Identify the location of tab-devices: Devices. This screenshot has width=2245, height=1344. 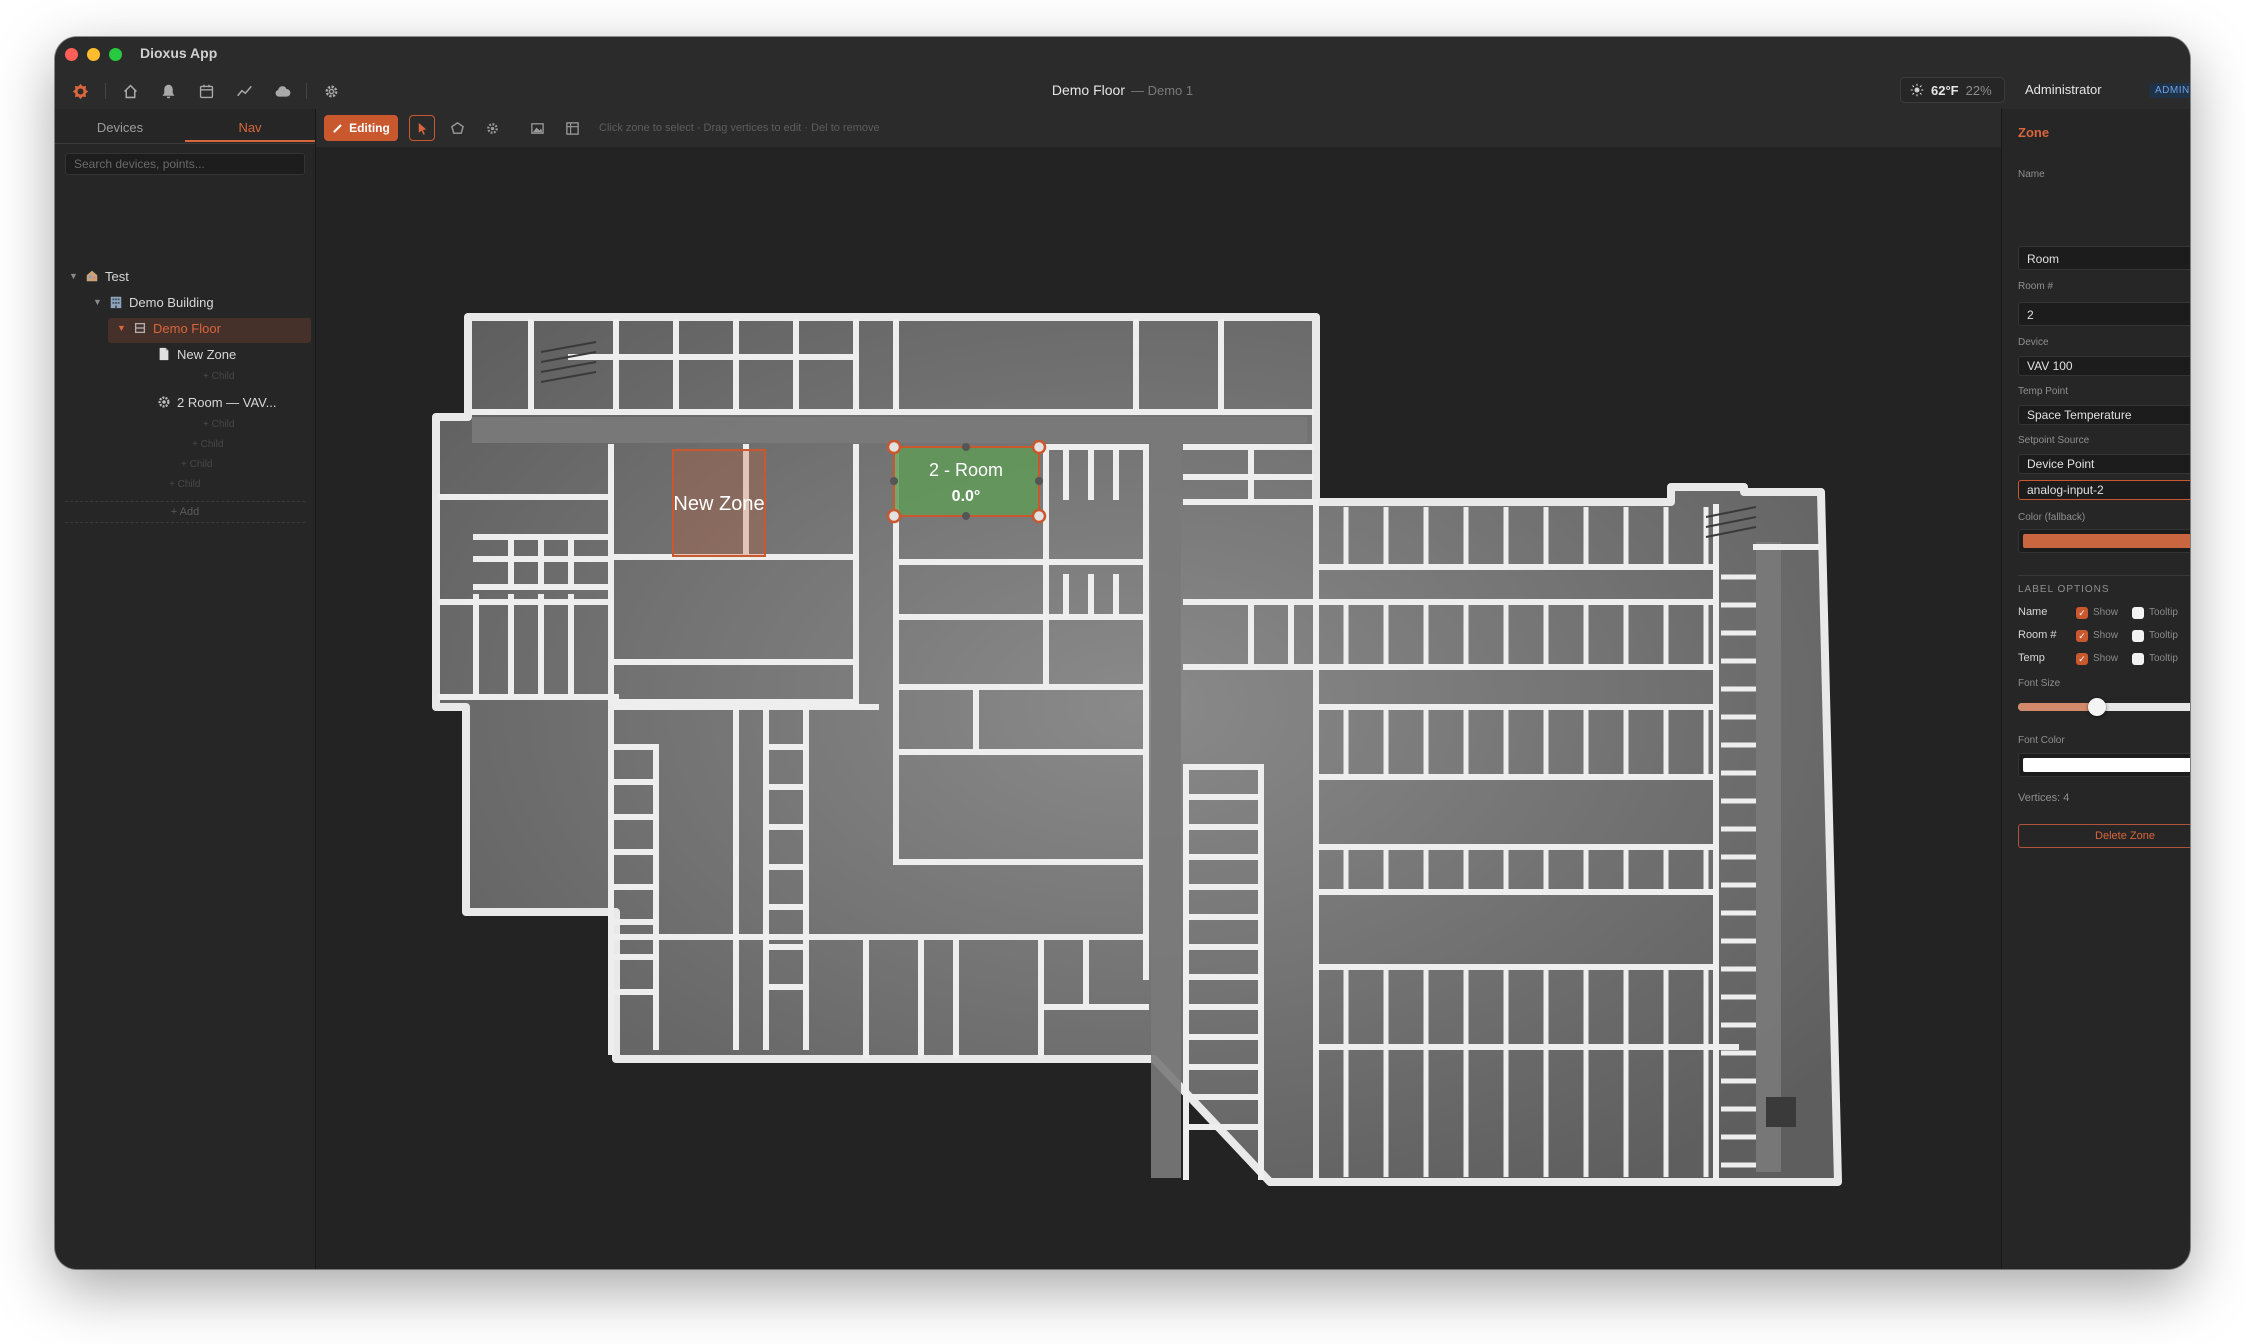
(120, 127).